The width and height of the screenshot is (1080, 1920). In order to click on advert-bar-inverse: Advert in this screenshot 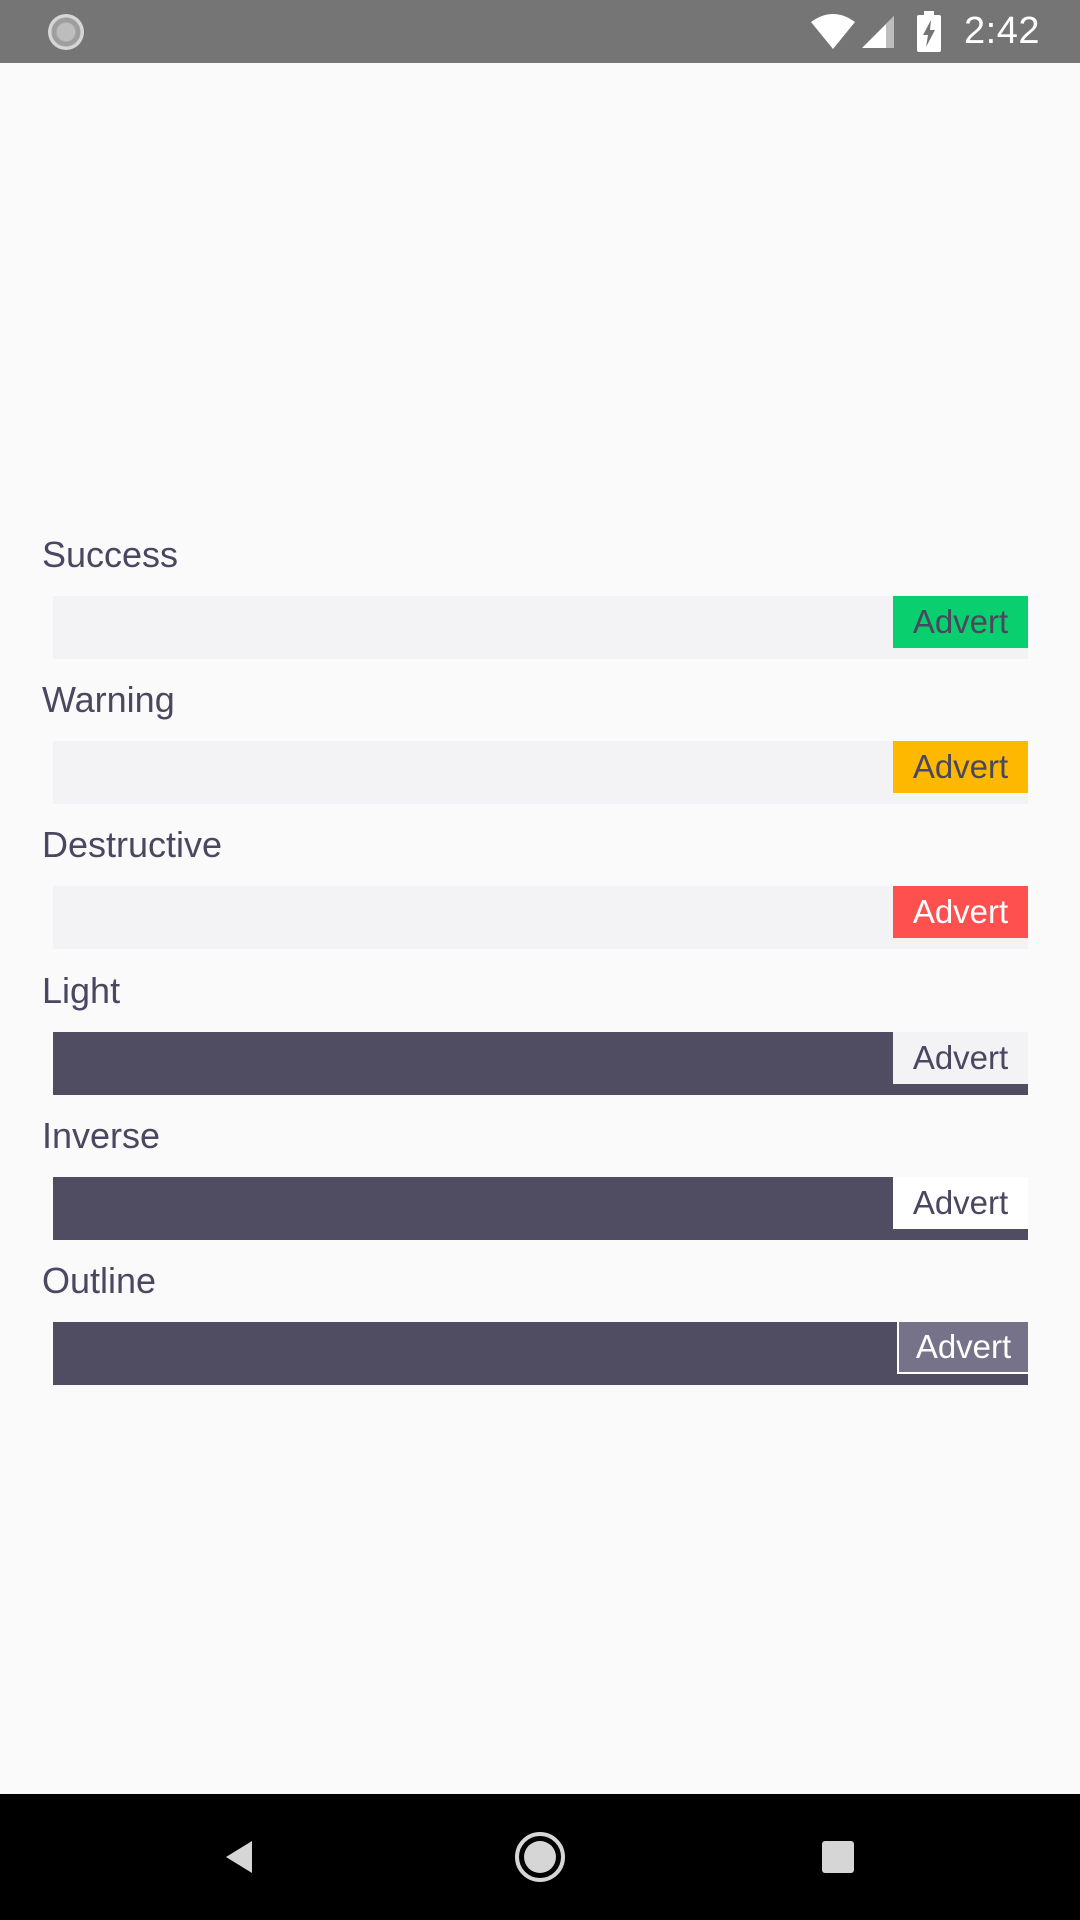, I will do `click(540, 1208)`.